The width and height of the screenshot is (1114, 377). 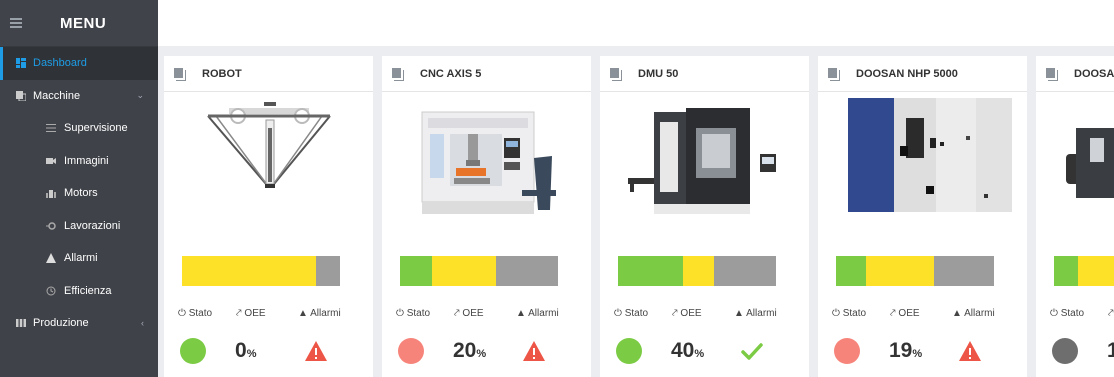 I want to click on oee-value: 0%, so click(x=246, y=350).